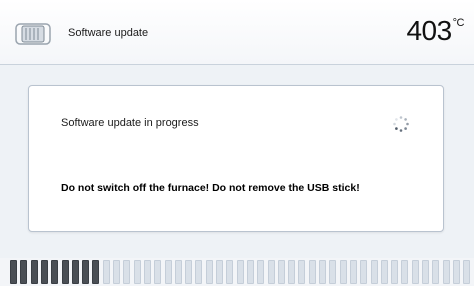 Image resolution: width=474 pixels, height=286 pixels. What do you see at coordinates (33, 34) in the screenshot?
I see `furnace-icon` at bounding box center [33, 34].